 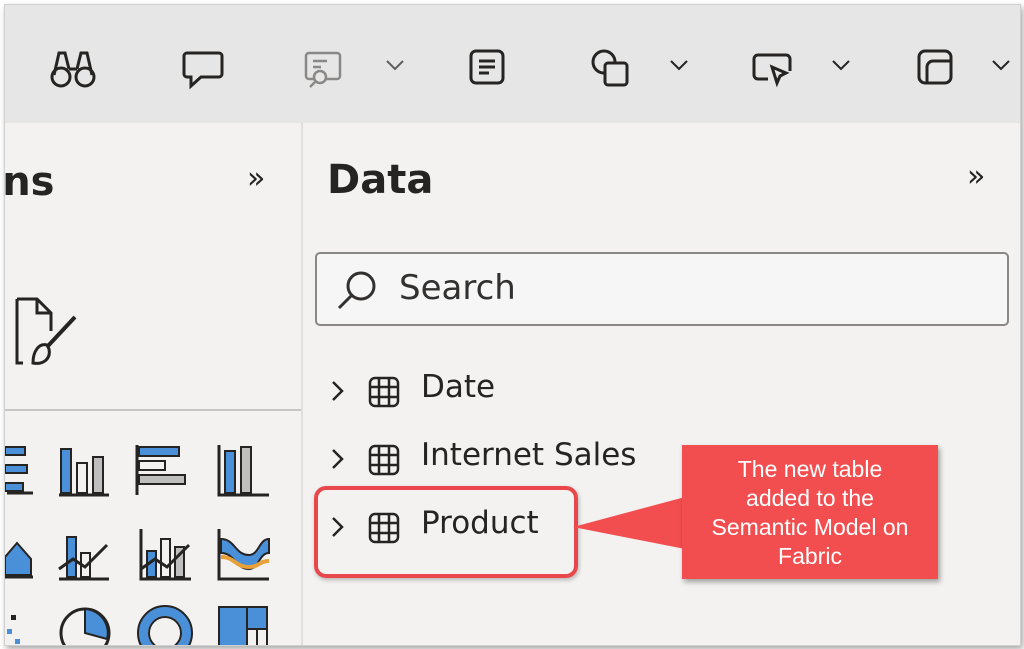 What do you see at coordinates (244, 472) in the screenshot?
I see `clustered-column-chart-icon` at bounding box center [244, 472].